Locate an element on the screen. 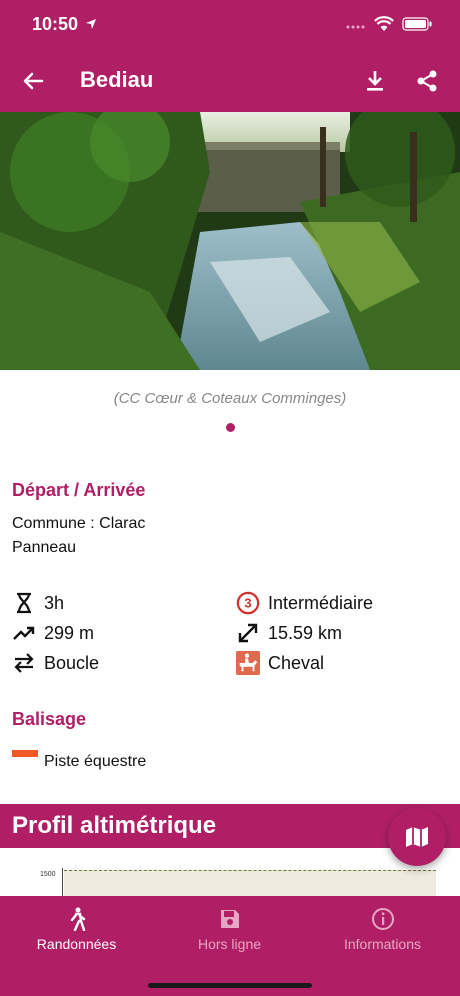  balisage-label: Piste équestre is located at coordinates (95, 761).